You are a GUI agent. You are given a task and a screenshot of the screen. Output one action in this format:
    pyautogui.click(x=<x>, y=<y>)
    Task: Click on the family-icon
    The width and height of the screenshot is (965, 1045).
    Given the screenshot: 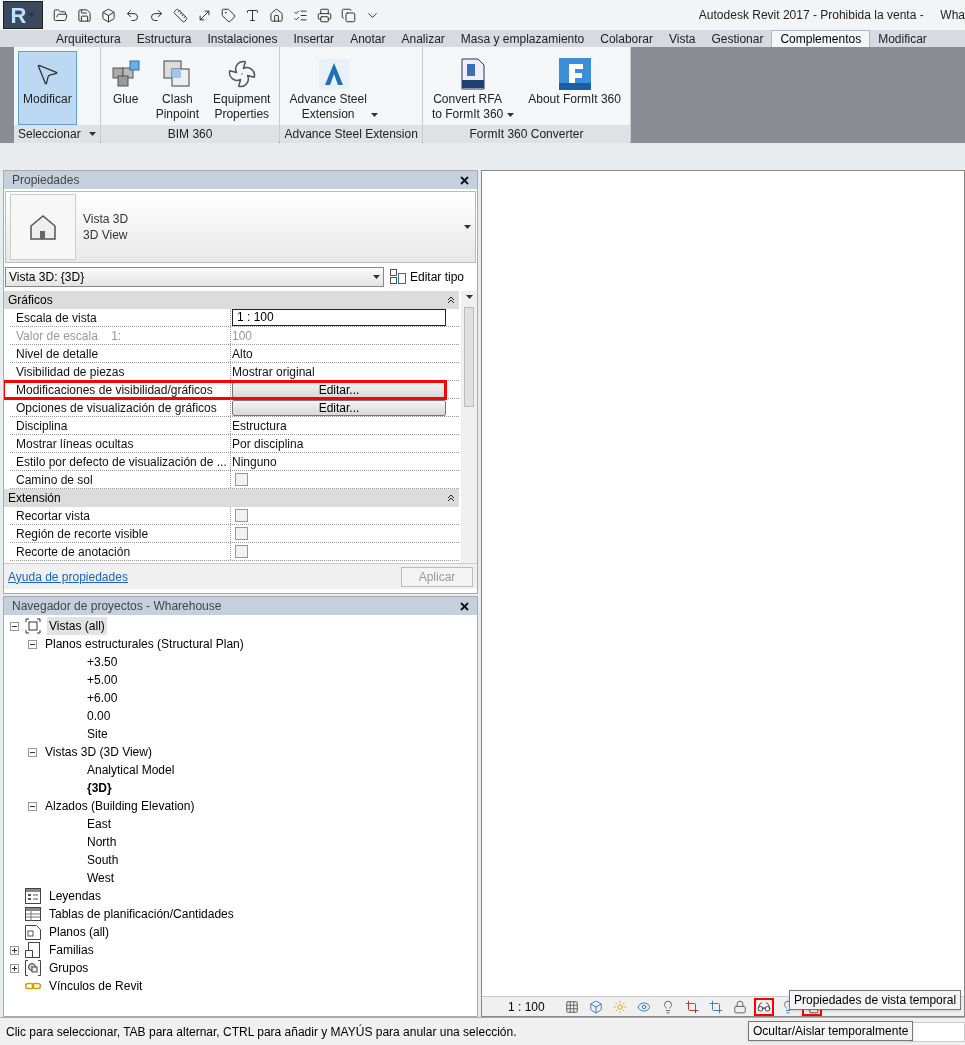 What is the action you would take?
    pyautogui.click(x=33, y=950)
    